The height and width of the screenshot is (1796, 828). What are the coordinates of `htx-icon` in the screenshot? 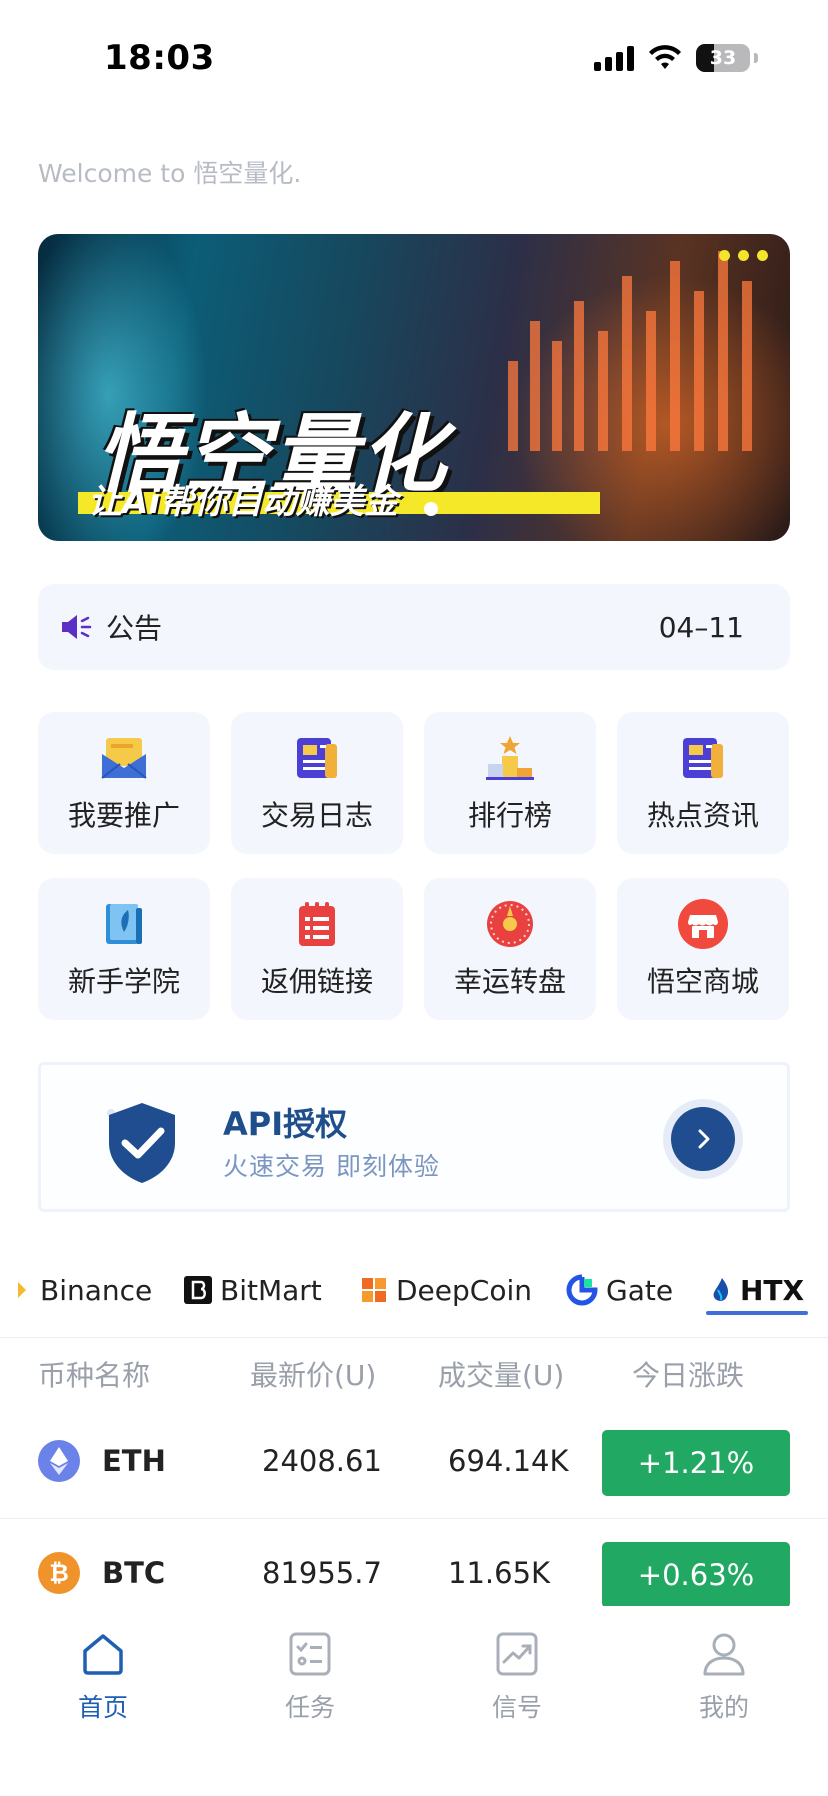 It's located at (721, 1289).